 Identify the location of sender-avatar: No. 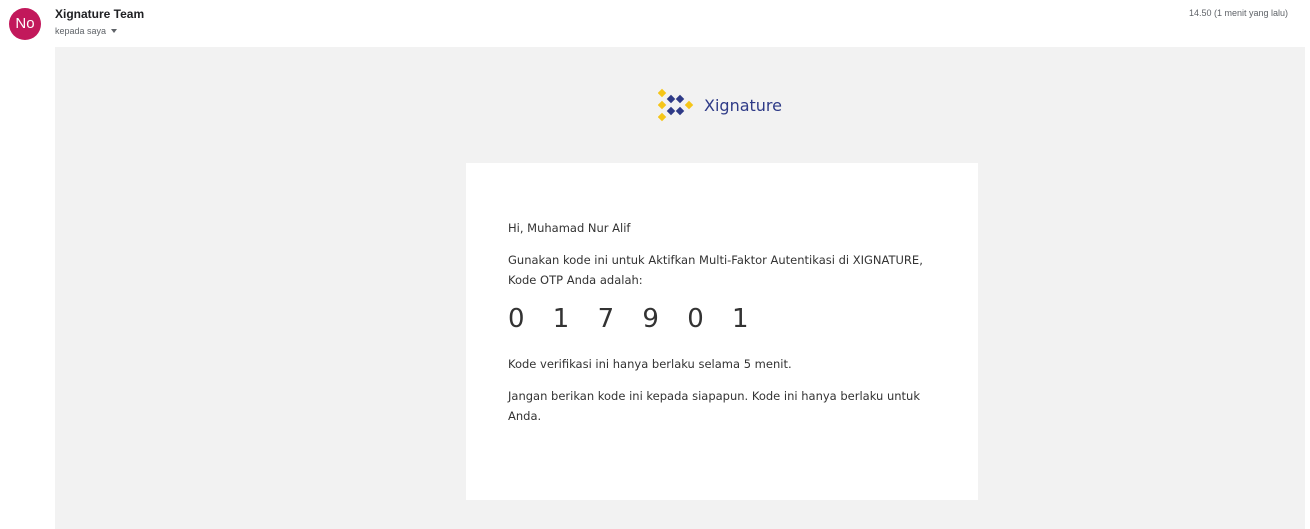
(25, 24).